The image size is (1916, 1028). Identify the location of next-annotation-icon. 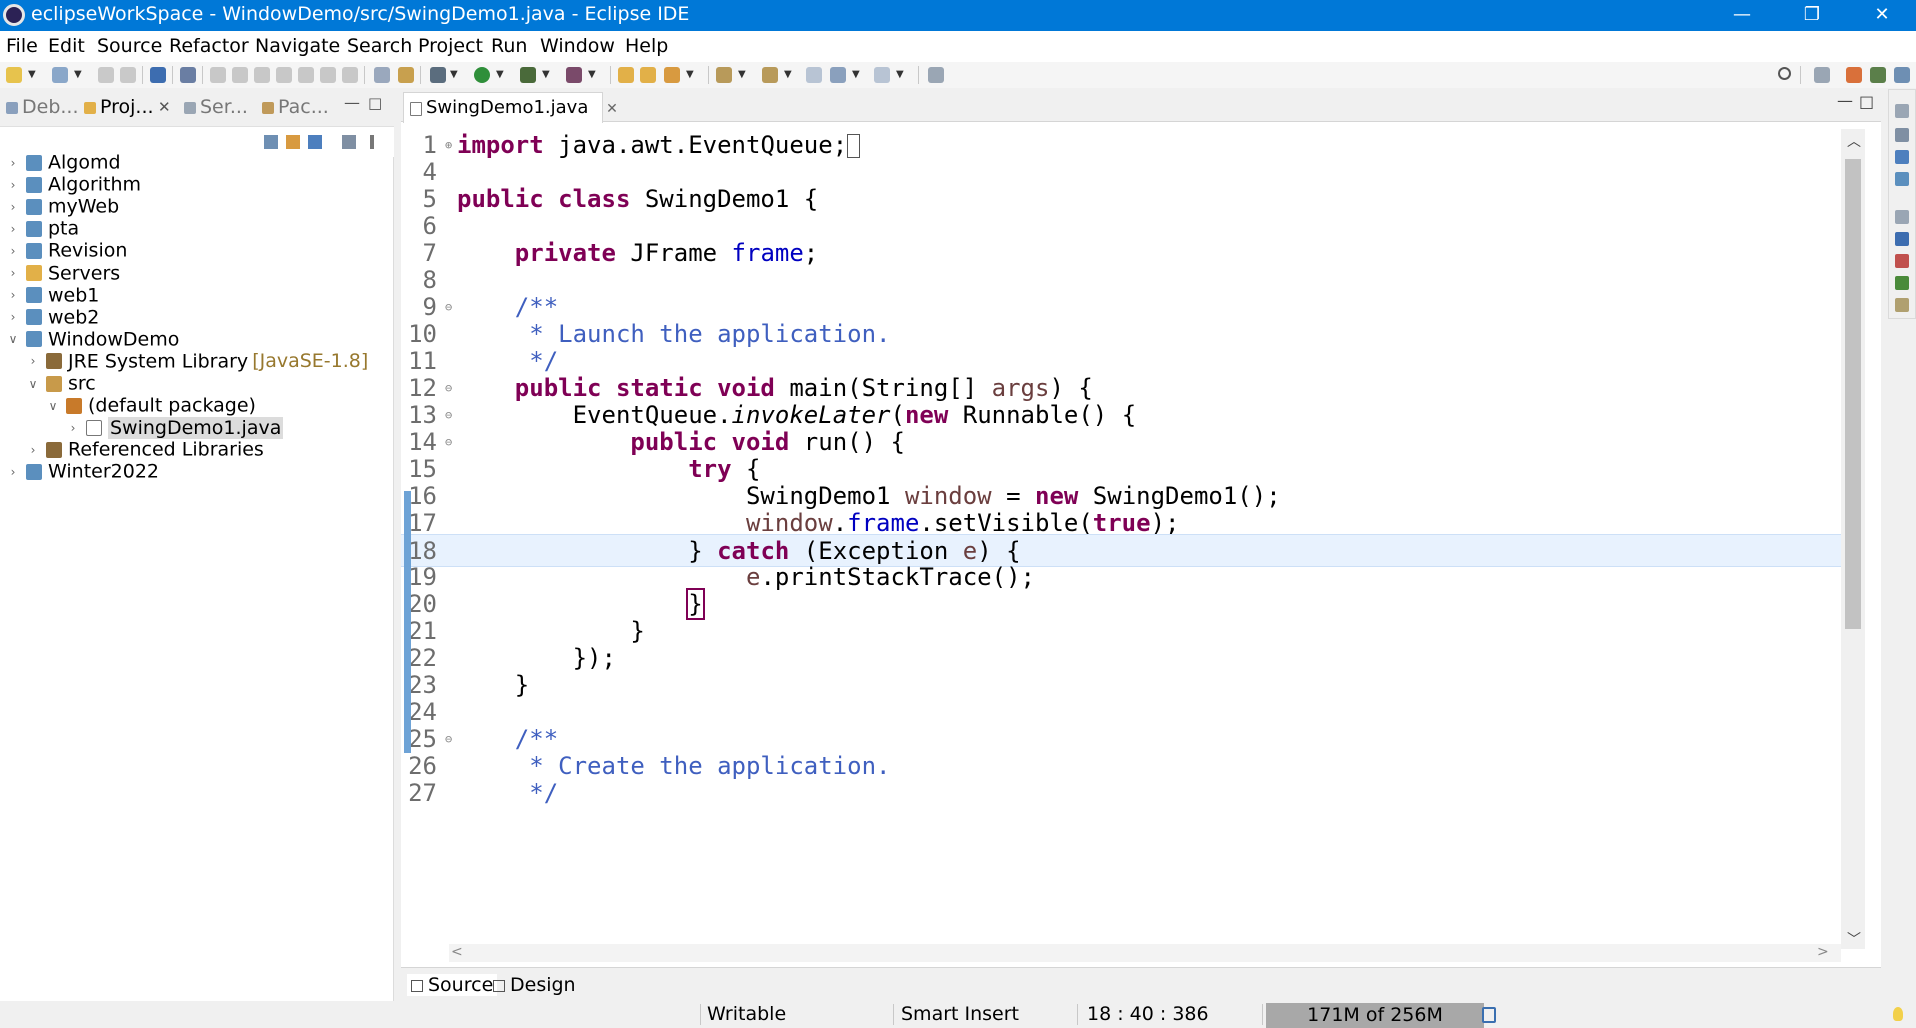
(724, 75).